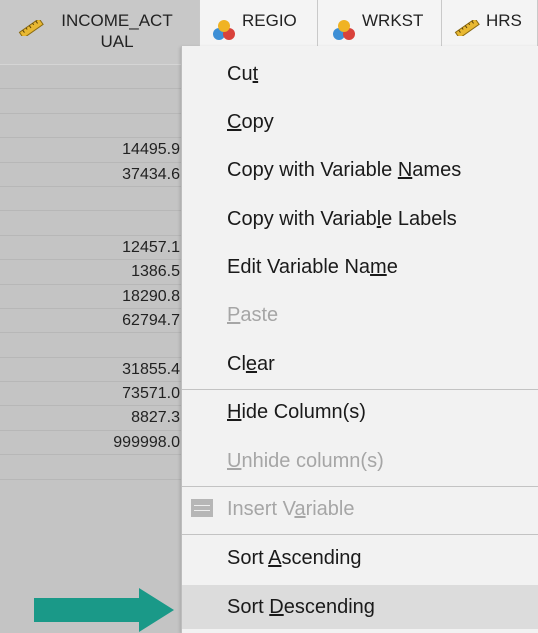  I want to click on data-cell: 12457.1, so click(100, 248).